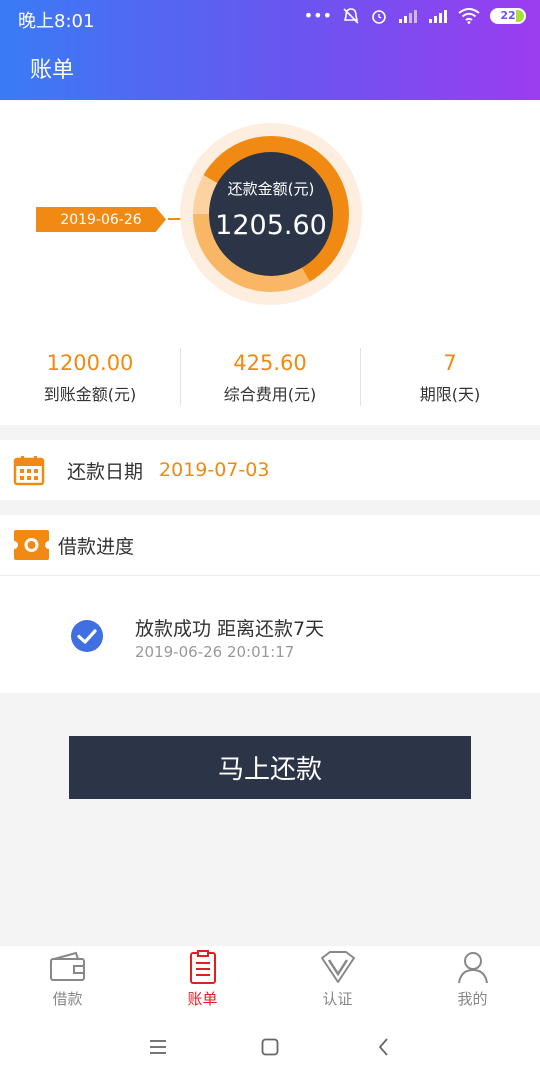 This screenshot has height=1080, width=540. Describe the element at coordinates (450, 377) in the screenshot. I see `stat-term: 7 期限(天)` at that location.